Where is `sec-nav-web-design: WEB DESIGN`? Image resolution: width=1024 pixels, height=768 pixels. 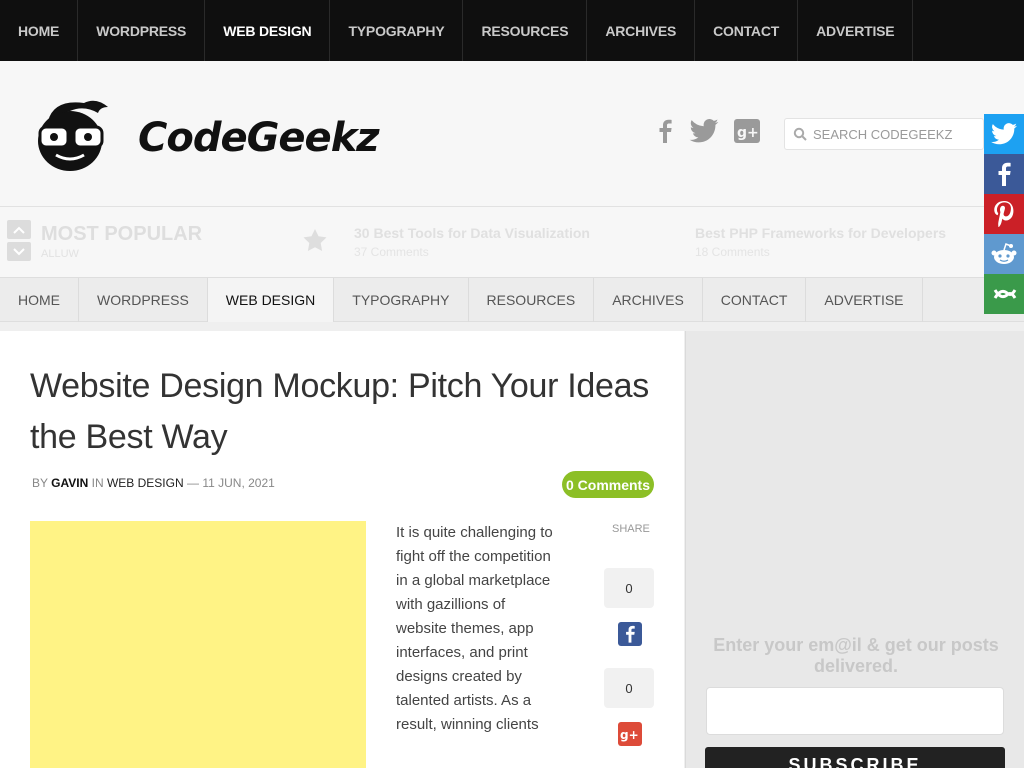 sec-nav-web-design: WEB DESIGN is located at coordinates (271, 300).